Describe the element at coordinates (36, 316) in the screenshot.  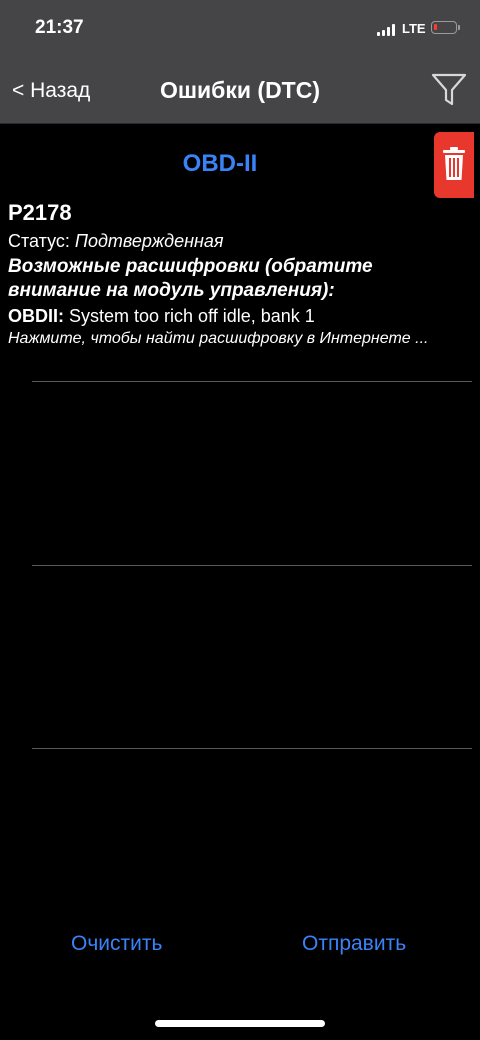
I see `dtc-obd-label: OBDII:` at that location.